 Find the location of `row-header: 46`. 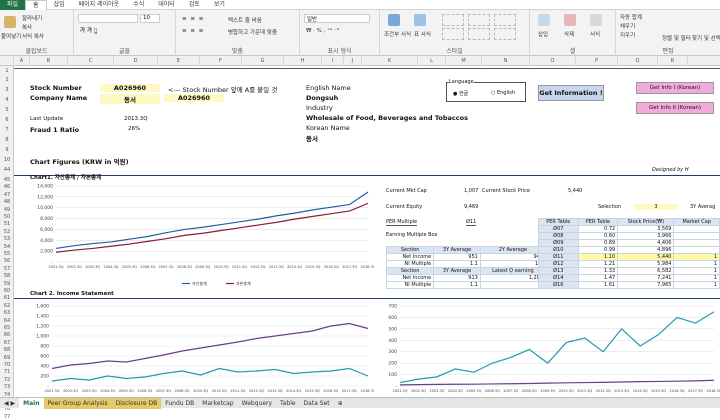

row-header: 46 is located at coordinates (7, 187).